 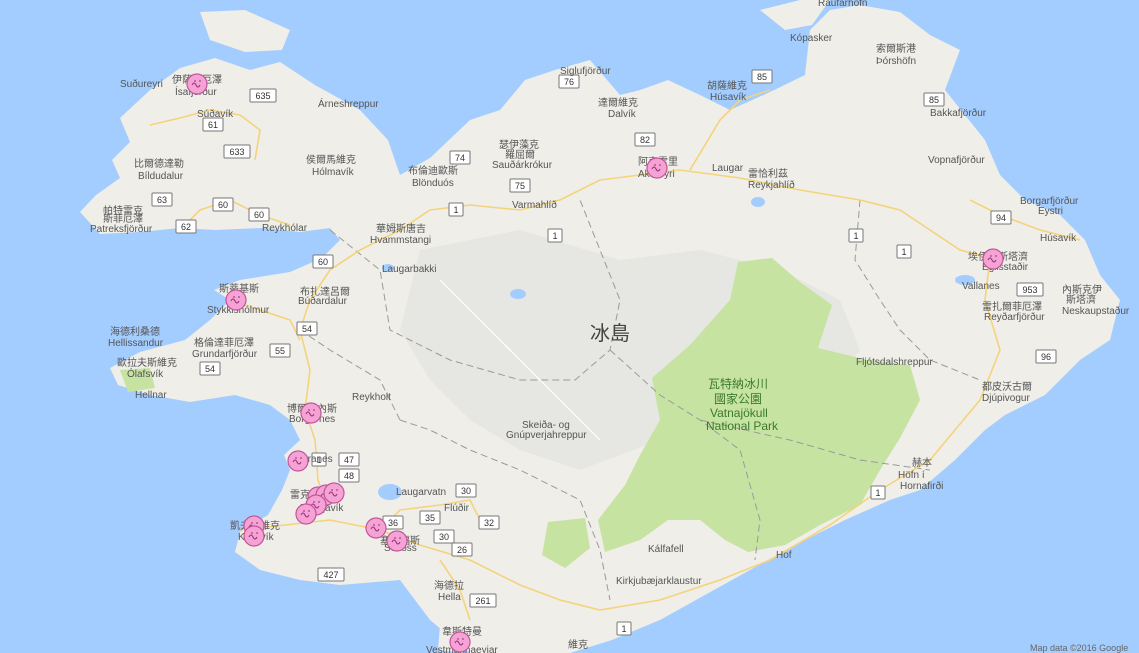 I want to click on place-label-thorshofn: Þórshöfn, so click(x=896, y=61).